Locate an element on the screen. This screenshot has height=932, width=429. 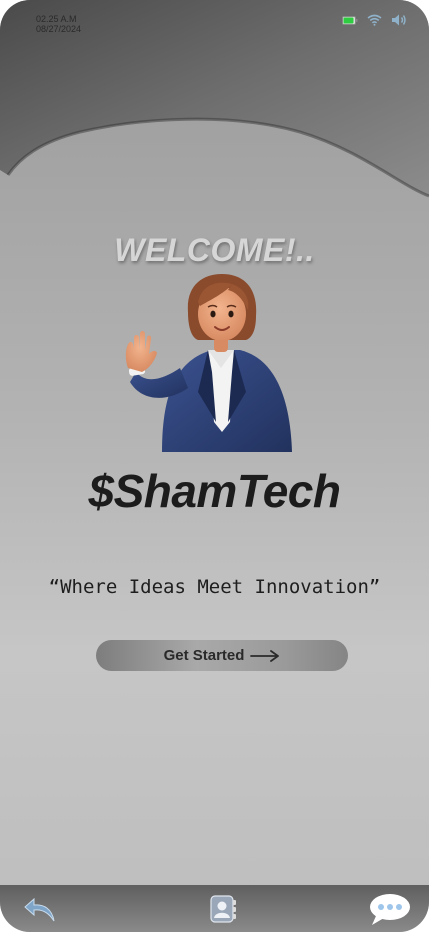
back-button is located at coordinates (40, 909).